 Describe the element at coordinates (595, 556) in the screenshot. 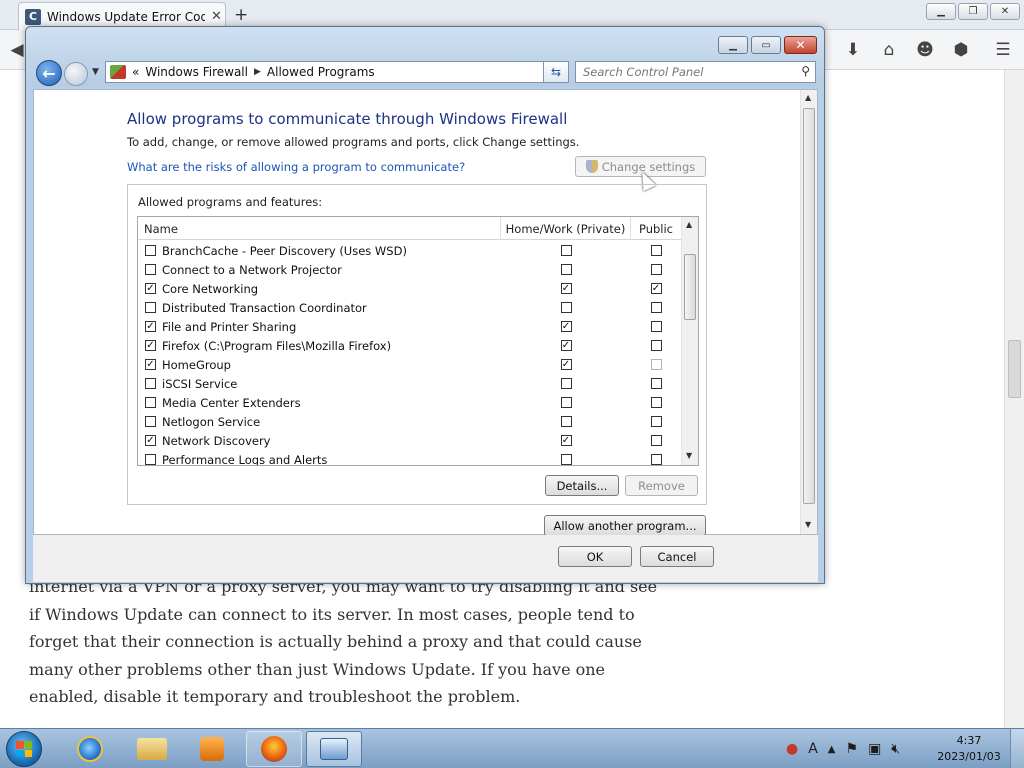

I see `ok-button: OK` at that location.